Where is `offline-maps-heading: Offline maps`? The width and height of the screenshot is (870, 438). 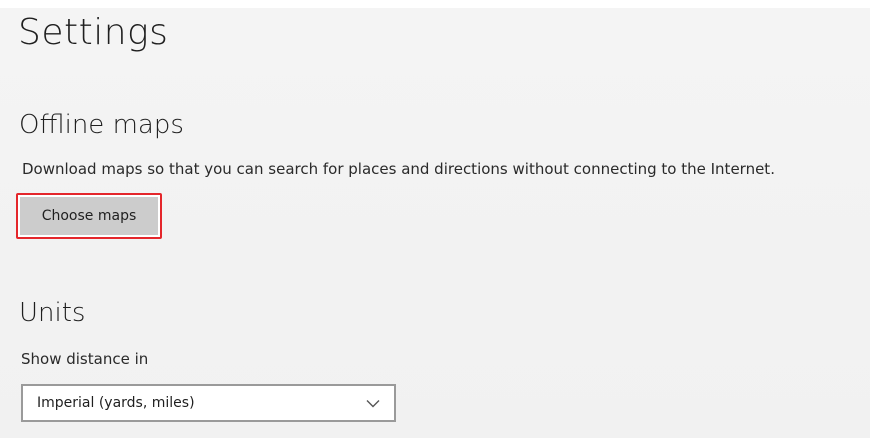 offline-maps-heading: Offline maps is located at coordinates (101, 125).